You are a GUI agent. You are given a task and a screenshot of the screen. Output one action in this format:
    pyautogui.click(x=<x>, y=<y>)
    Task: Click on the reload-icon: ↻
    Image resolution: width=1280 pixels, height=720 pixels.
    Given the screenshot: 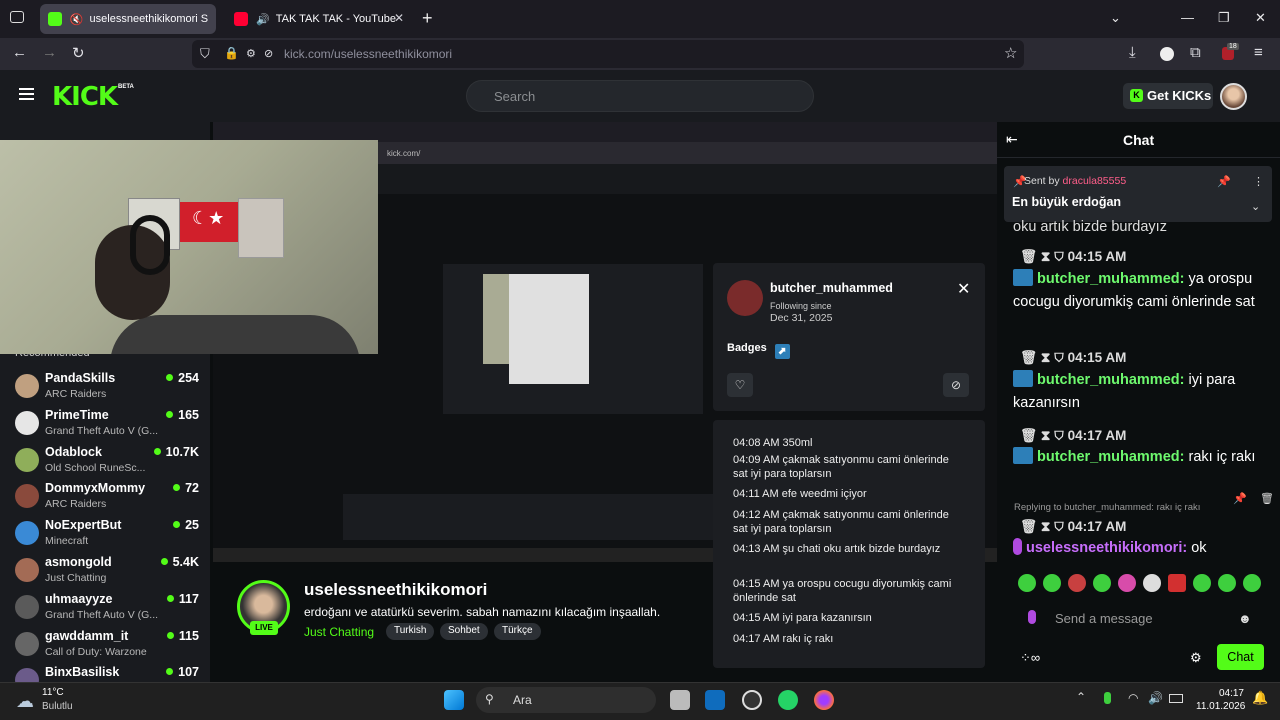 What is the action you would take?
    pyautogui.click(x=78, y=53)
    